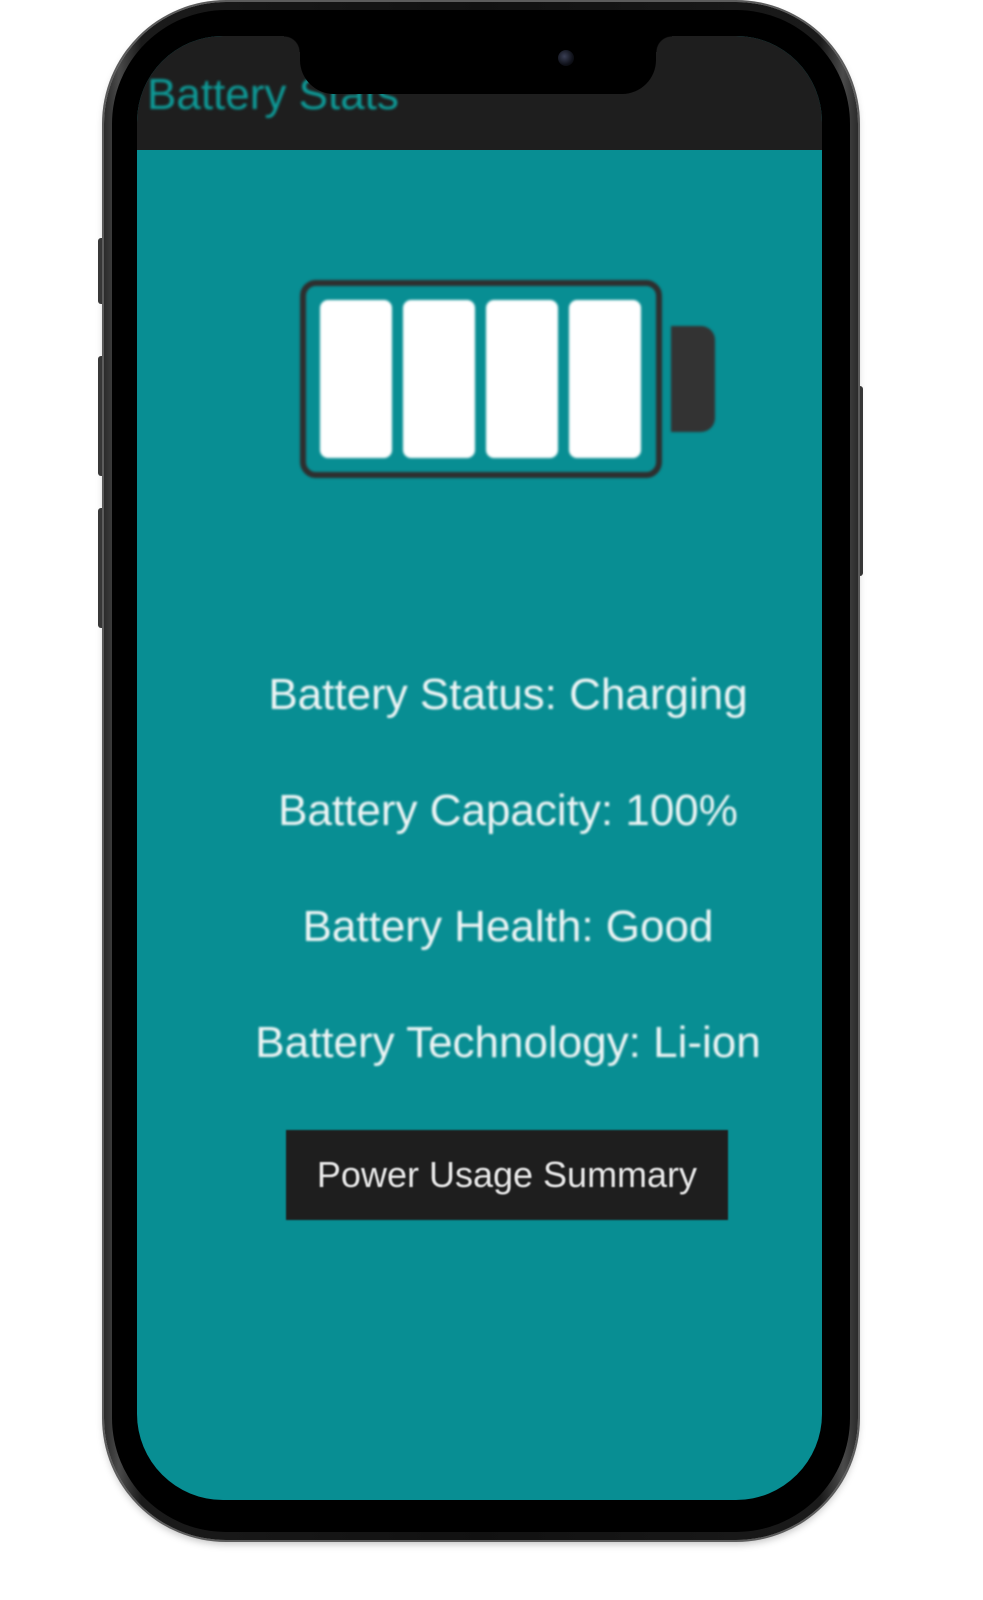 Image resolution: width=983 pixels, height=1600 pixels. Describe the element at coordinates (478, 65) in the screenshot. I see `camera-notch` at that location.